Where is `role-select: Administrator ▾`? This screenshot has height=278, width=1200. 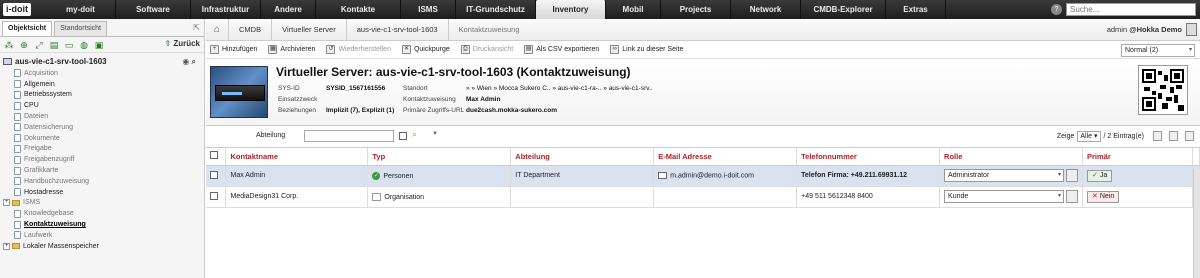 role-select: Administrator ▾ is located at coordinates (1004, 175).